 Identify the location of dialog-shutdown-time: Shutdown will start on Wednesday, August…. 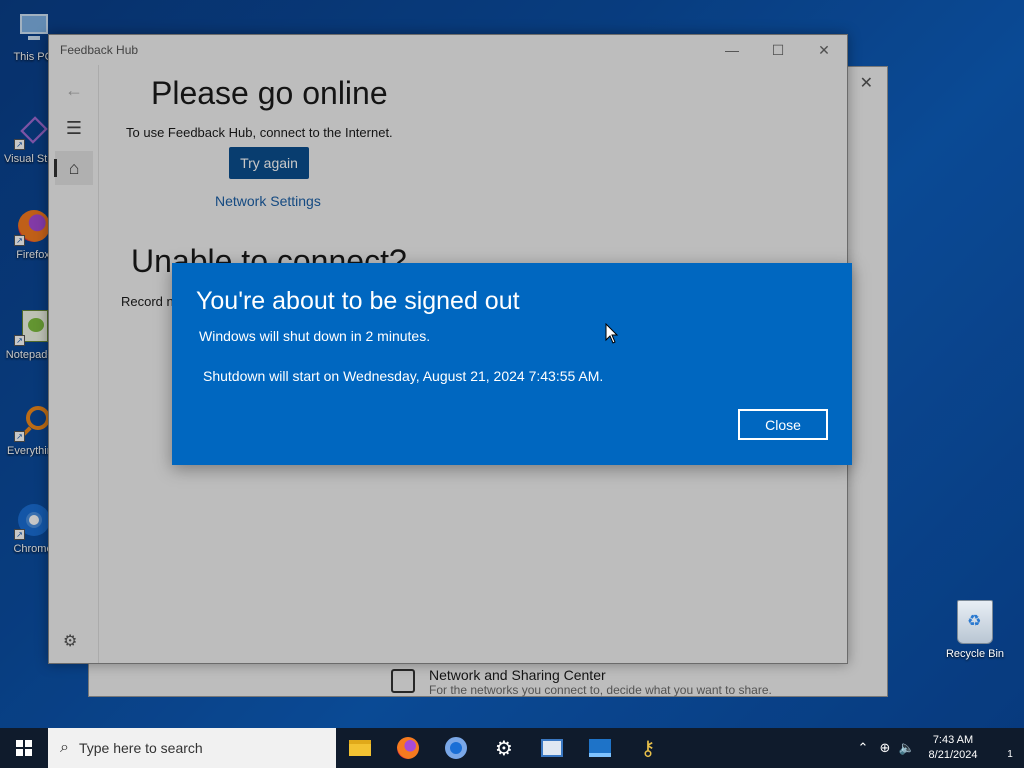
(403, 376).